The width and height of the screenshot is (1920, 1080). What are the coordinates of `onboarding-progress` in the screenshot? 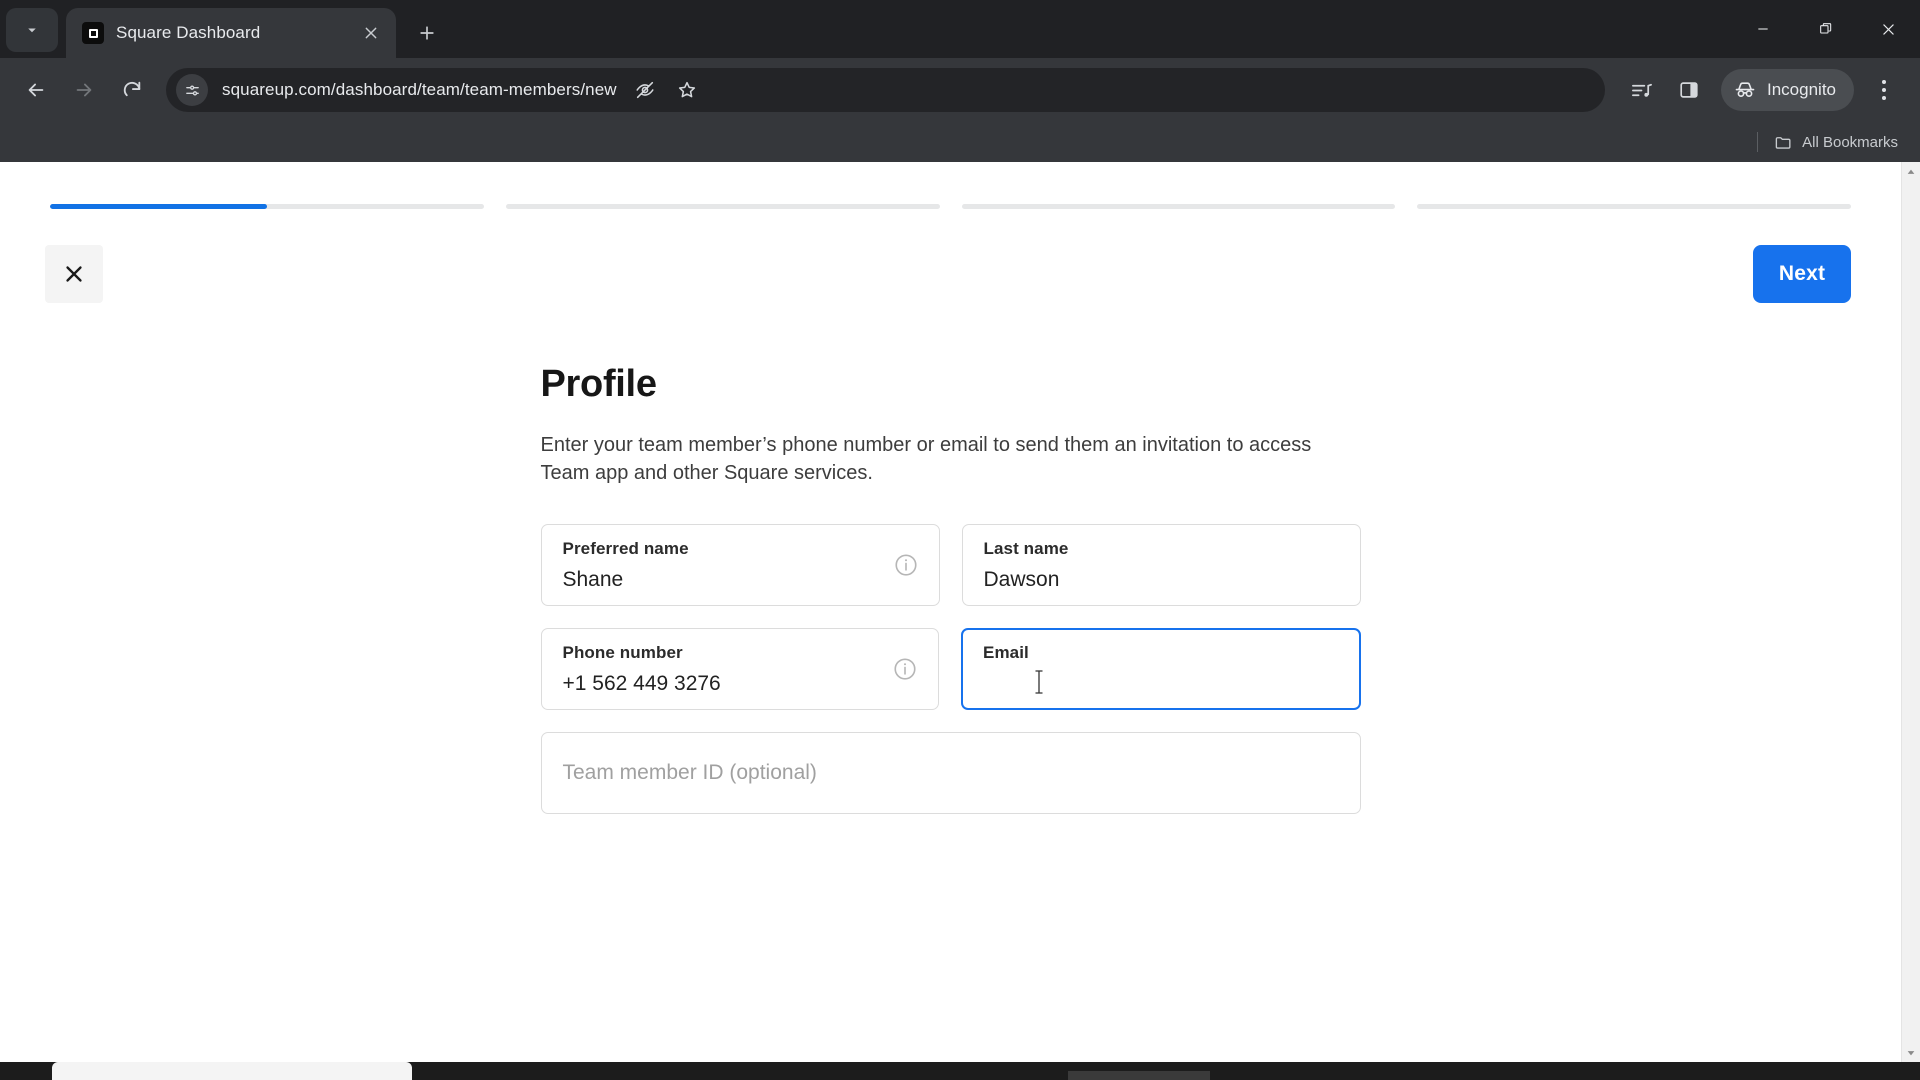 It's located at (950, 185).